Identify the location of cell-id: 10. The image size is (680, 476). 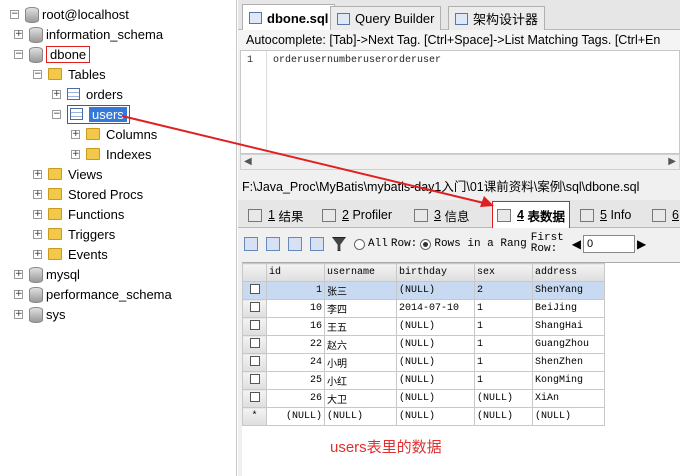
(295, 308).